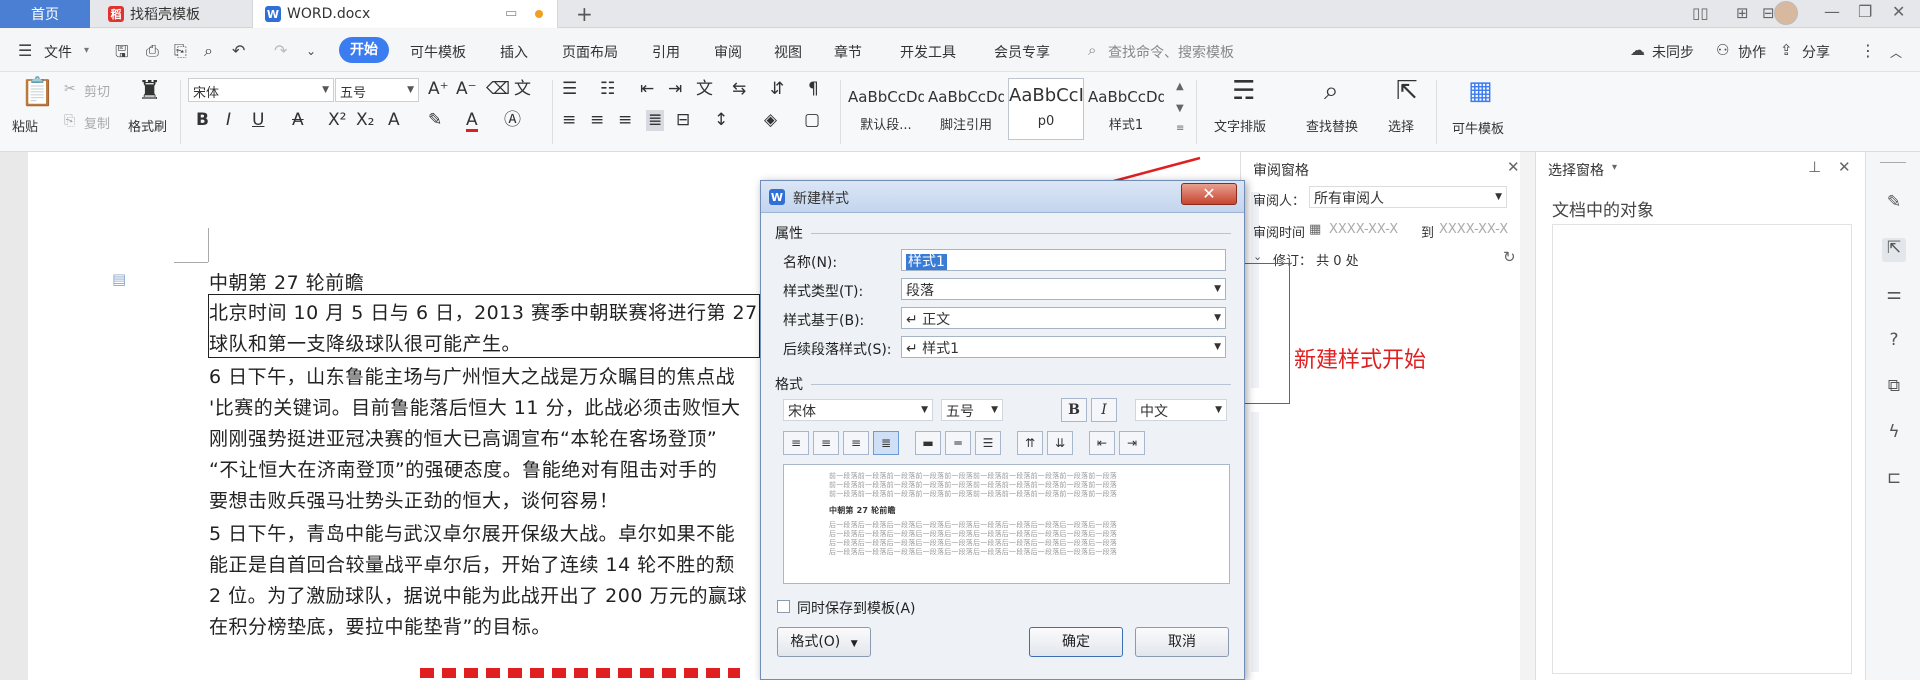 This screenshot has width=1920, height=680. Describe the element at coordinates (1257, 256) in the screenshot. I see `chevron-down-icon: ⌄` at that location.